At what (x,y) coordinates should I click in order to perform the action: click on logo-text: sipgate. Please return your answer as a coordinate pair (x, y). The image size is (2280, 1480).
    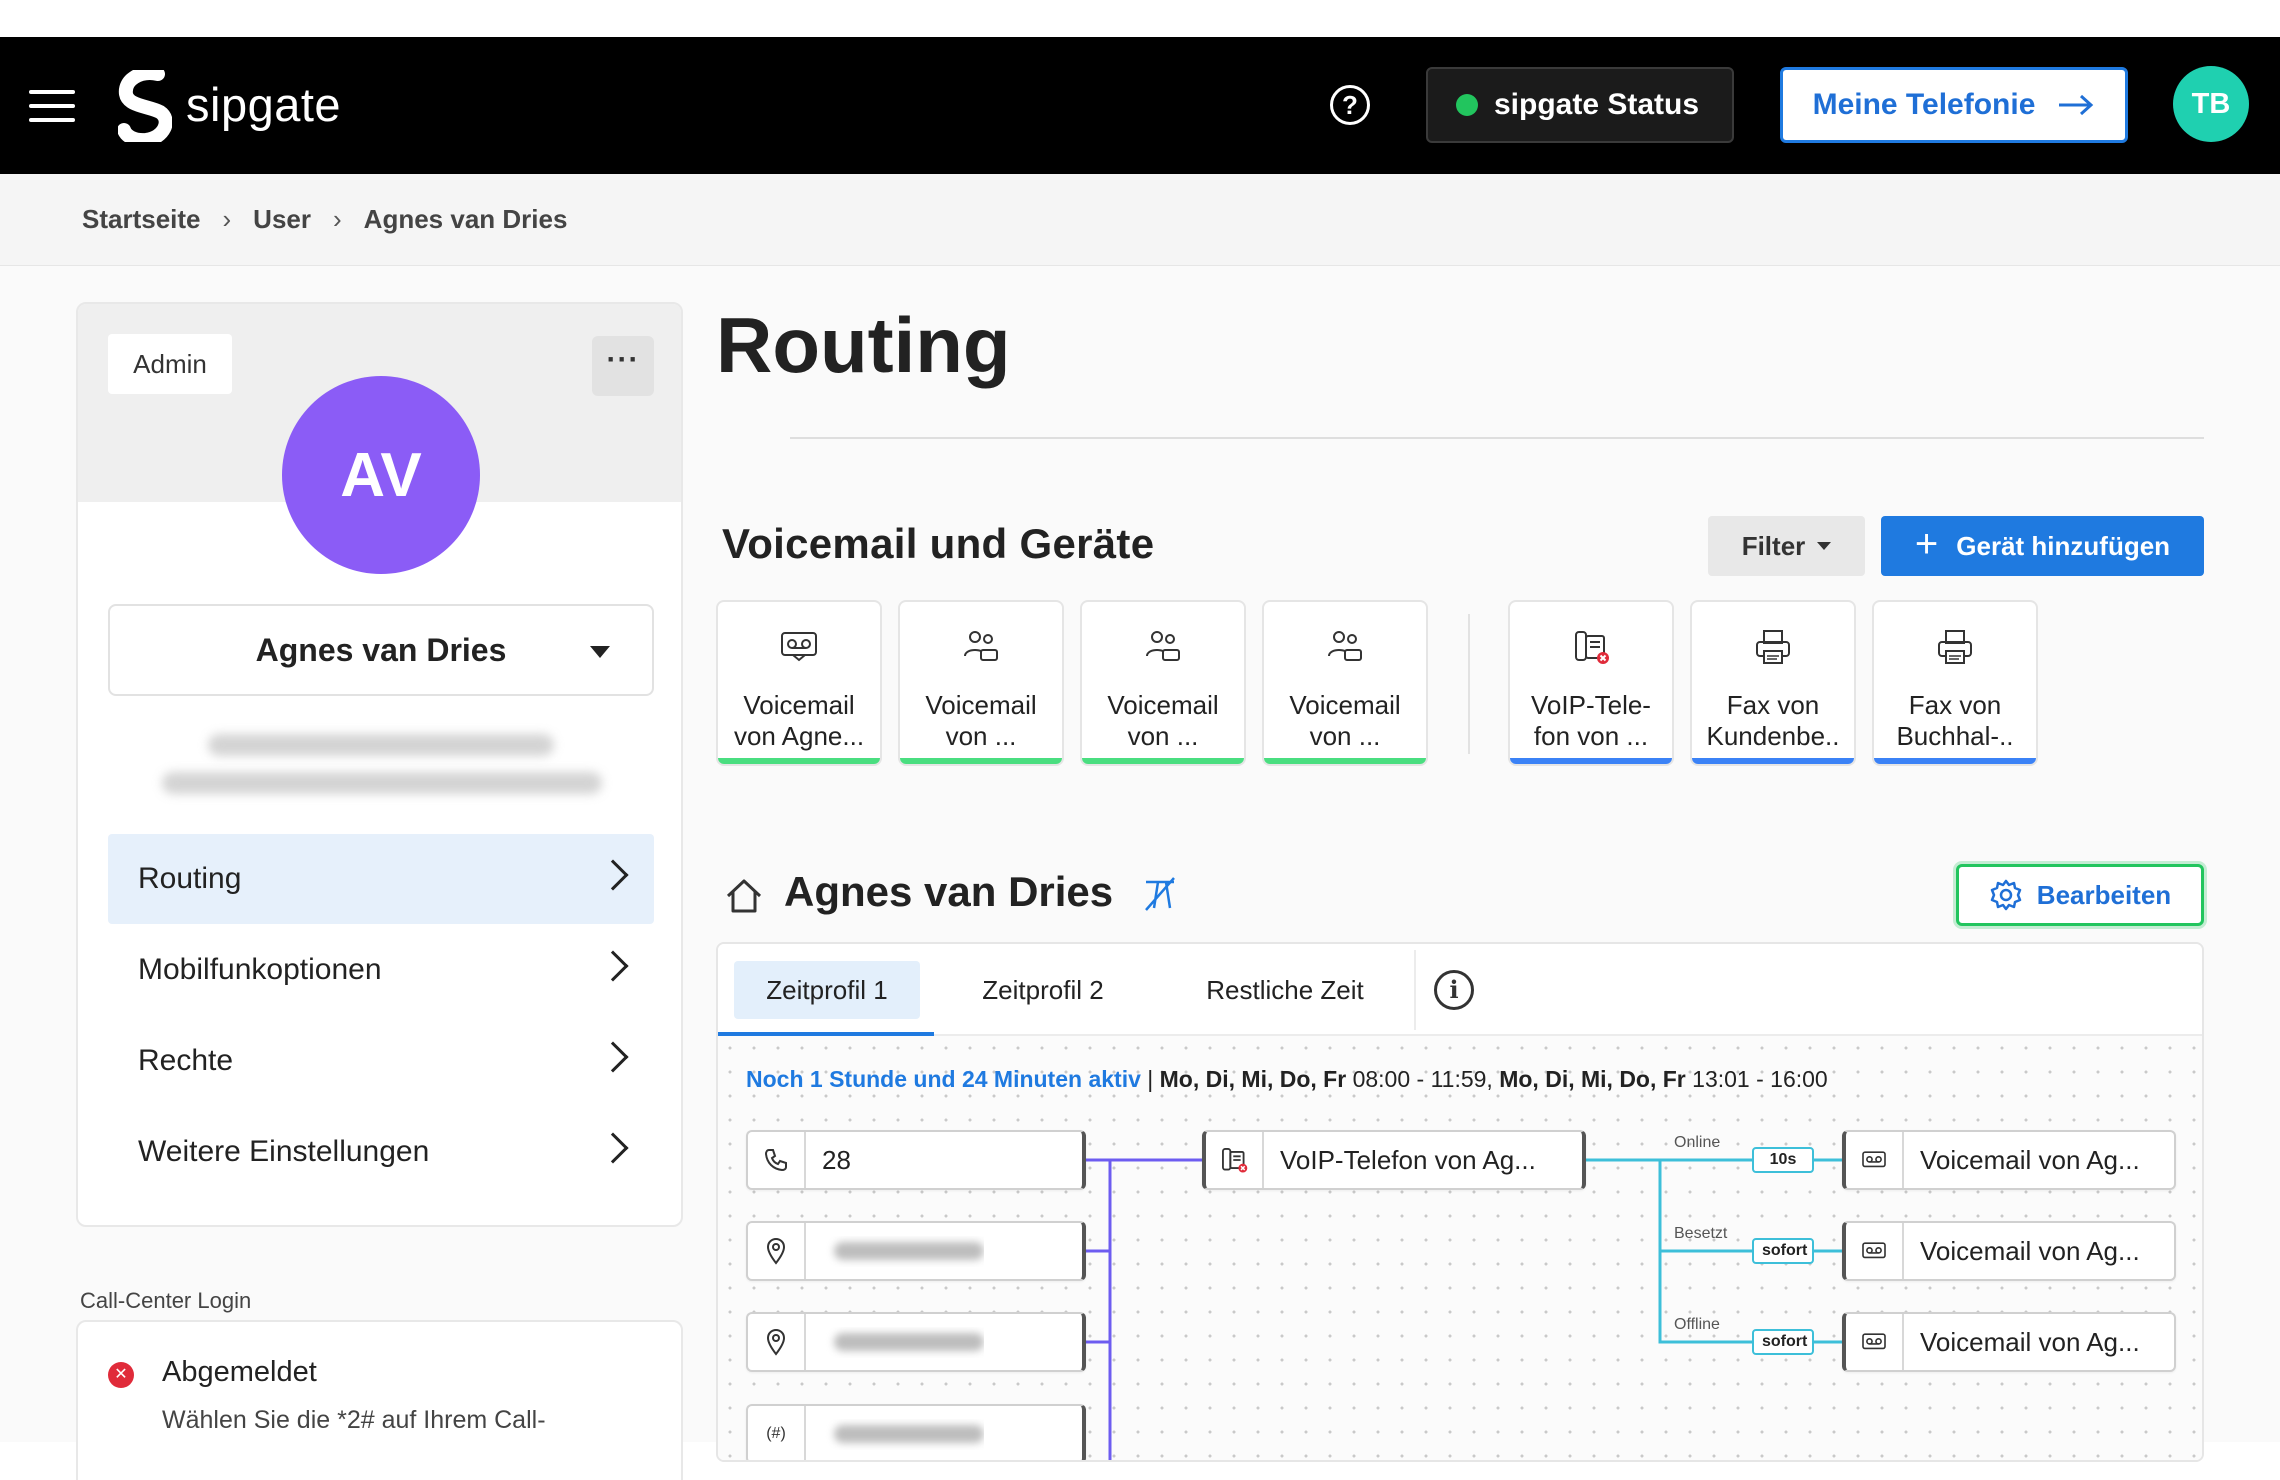
    Looking at the image, I should click on (263, 104).